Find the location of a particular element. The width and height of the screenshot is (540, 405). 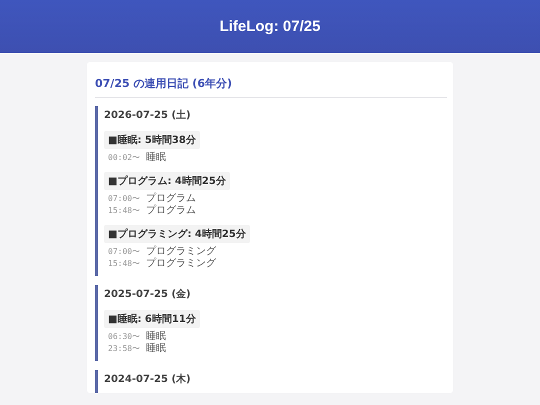

category-summary: ■睡眠: 5時間38分 is located at coordinates (152, 140).